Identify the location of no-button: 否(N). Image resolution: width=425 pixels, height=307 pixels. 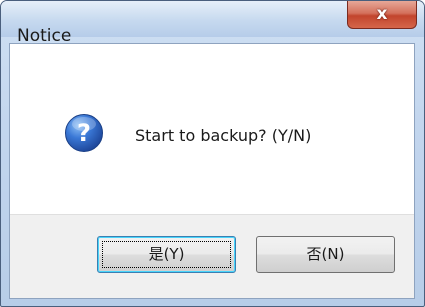
(325, 254).